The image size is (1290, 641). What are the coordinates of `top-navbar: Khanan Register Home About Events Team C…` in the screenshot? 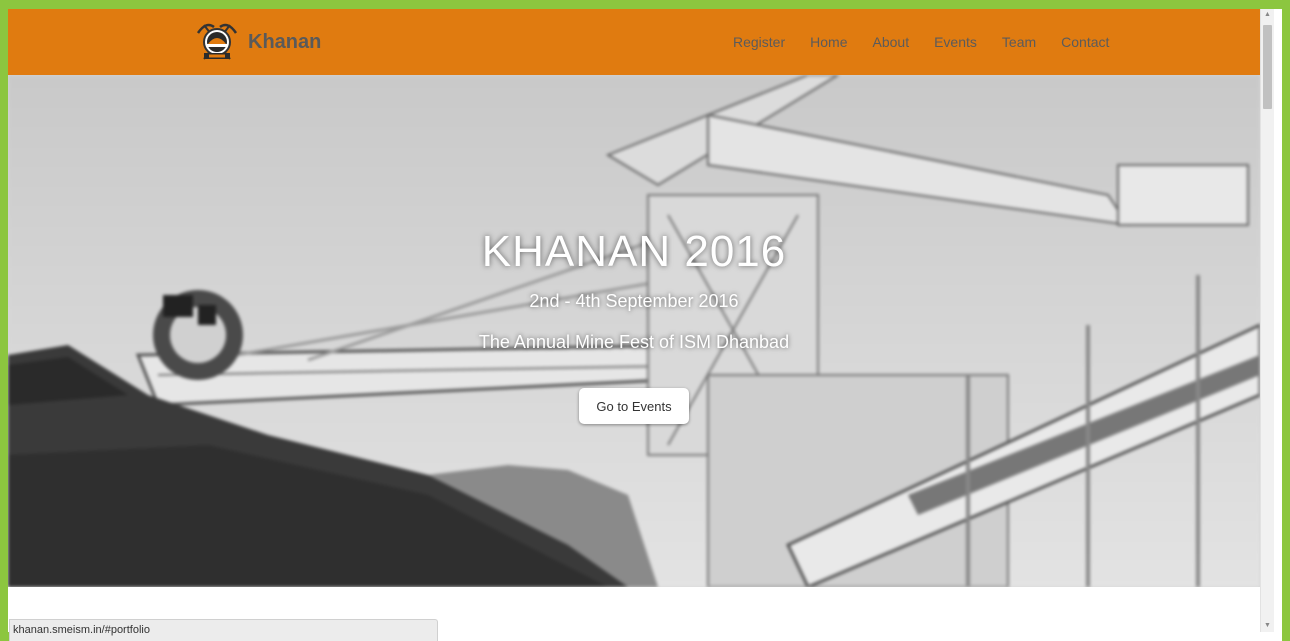 It's located at (634, 42).